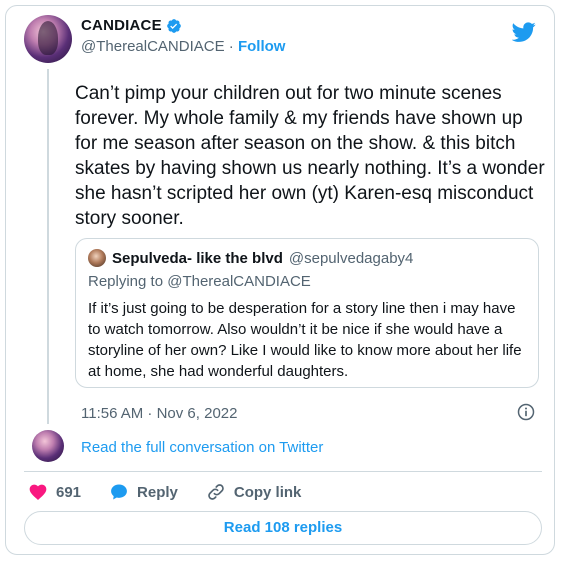 This screenshot has width=564, height=562. I want to click on author-handle-row: @TherealCANDIACE · Follow, so click(183, 46).